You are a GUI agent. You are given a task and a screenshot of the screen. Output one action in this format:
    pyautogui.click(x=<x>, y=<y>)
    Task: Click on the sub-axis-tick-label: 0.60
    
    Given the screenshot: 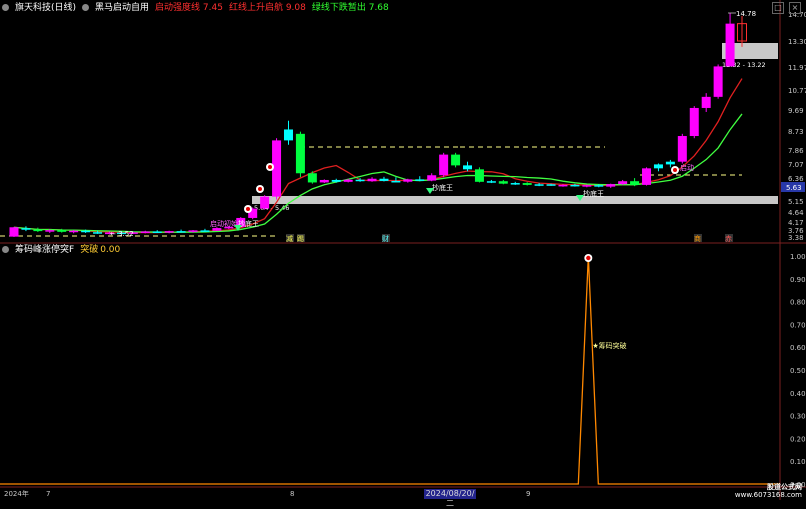 What is the action you would take?
    pyautogui.click(x=798, y=348)
    